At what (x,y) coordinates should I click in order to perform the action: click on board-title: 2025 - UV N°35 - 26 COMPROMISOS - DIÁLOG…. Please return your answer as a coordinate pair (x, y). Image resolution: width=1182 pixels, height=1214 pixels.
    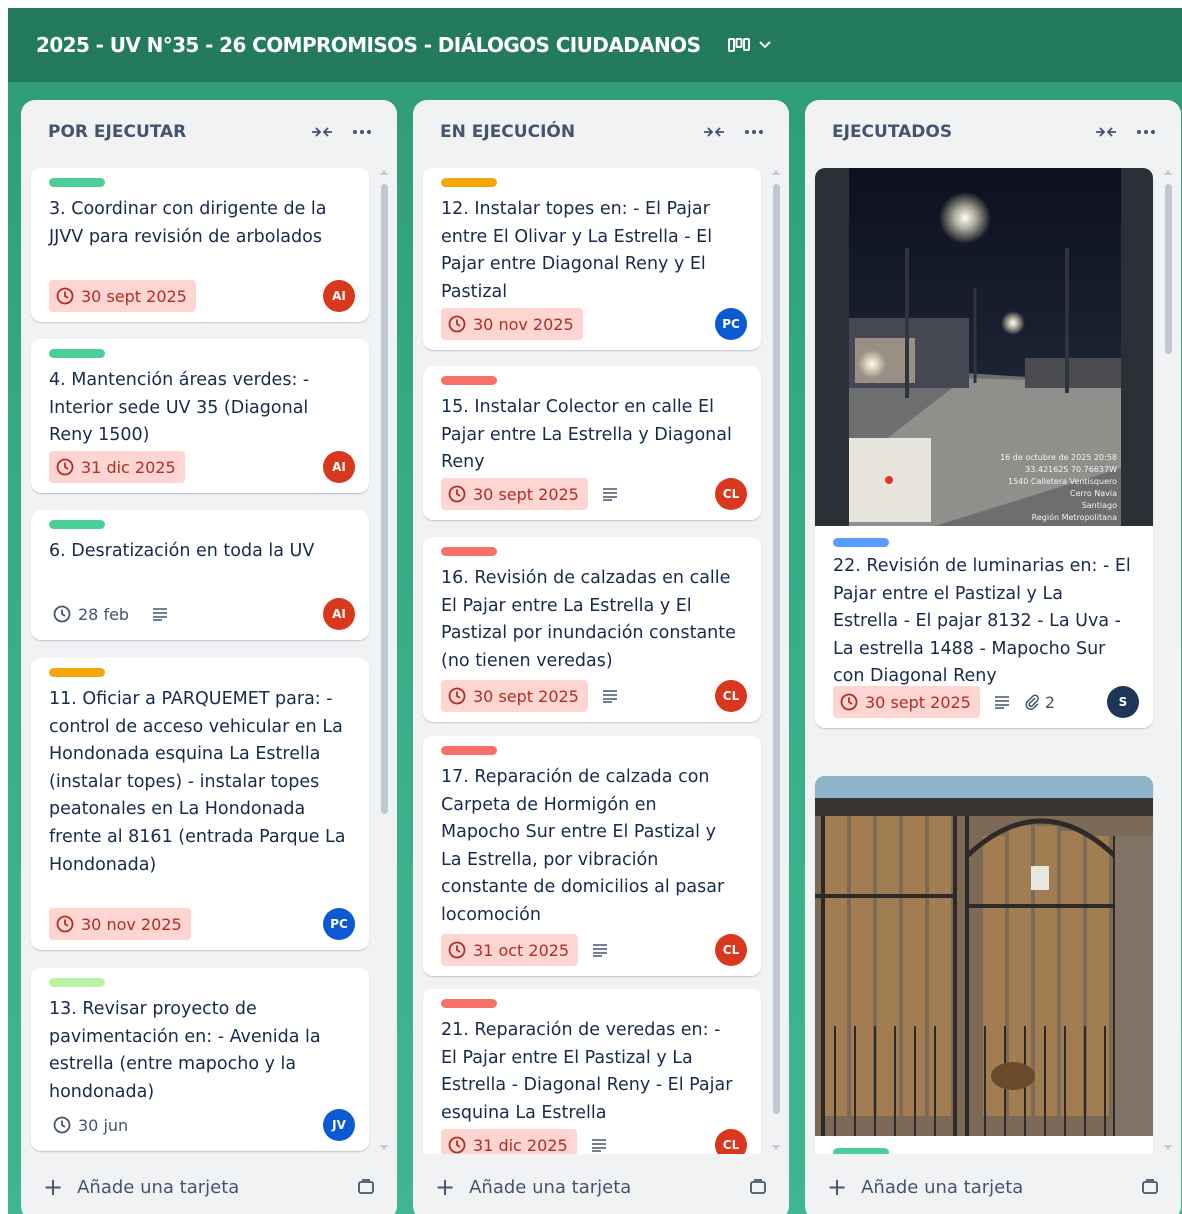
    Looking at the image, I should click on (368, 45).